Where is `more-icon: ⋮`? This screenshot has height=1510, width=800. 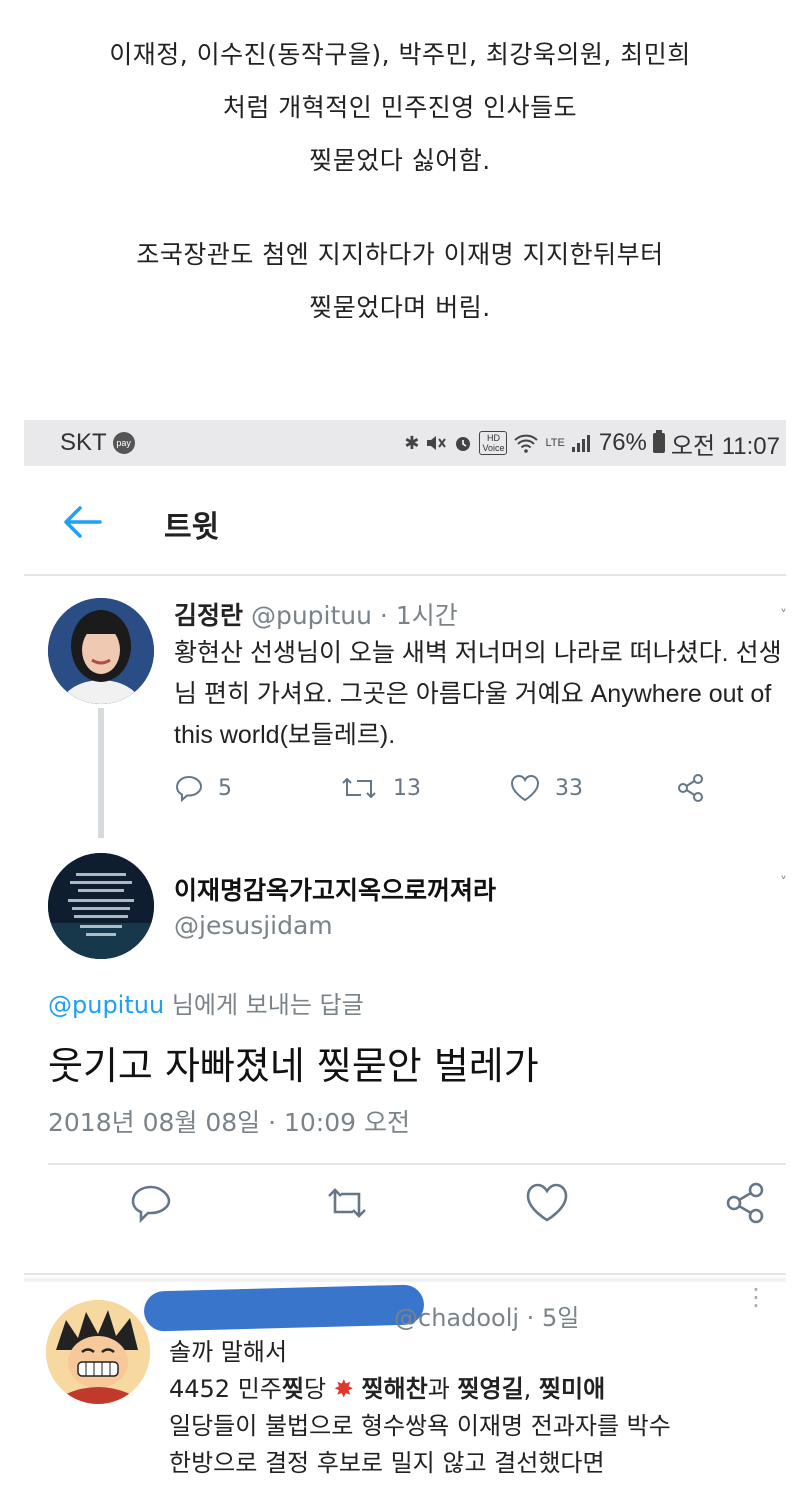 more-icon: ⋮ is located at coordinates (756, 1297).